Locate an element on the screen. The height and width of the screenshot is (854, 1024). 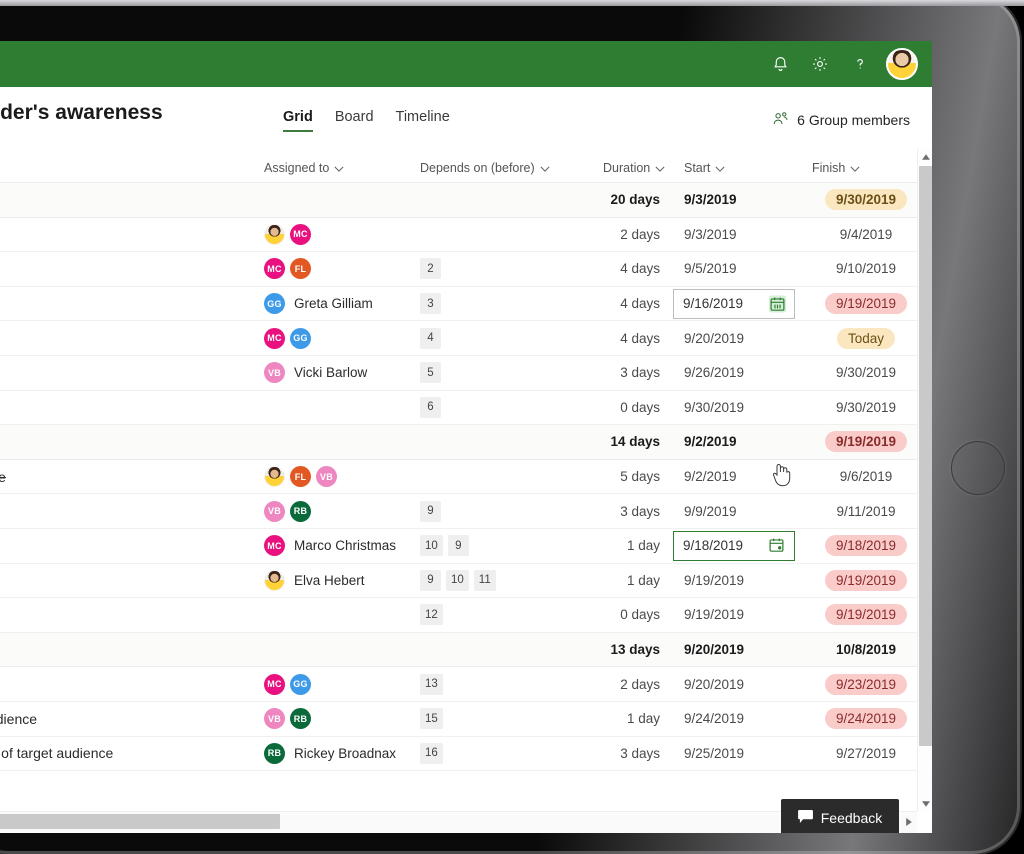
finish-date-cell: 10/8/2019 is located at coordinates (866, 650).